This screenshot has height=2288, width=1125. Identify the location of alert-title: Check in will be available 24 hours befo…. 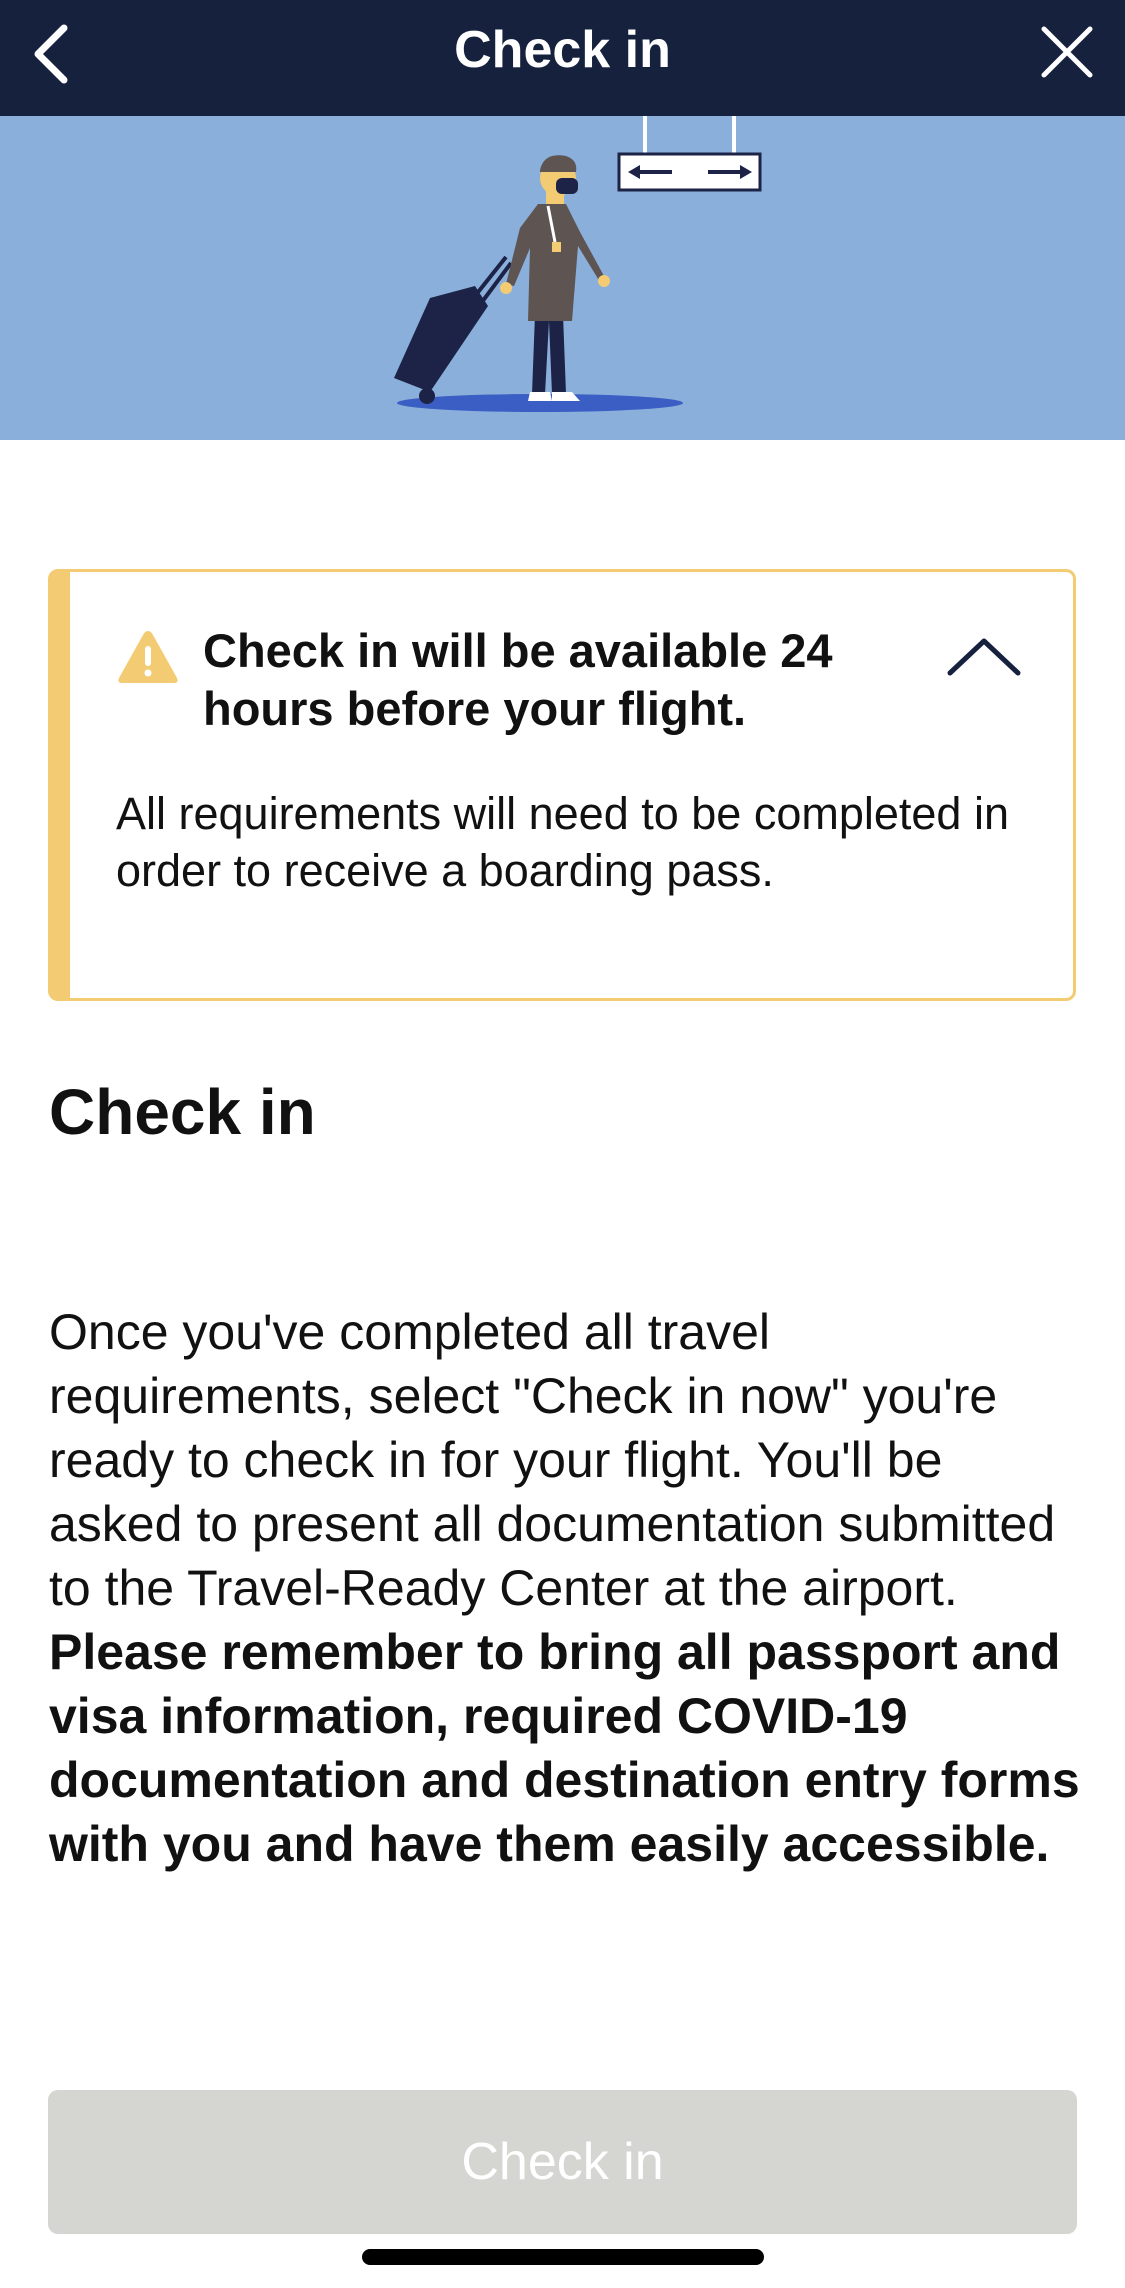
(518, 679).